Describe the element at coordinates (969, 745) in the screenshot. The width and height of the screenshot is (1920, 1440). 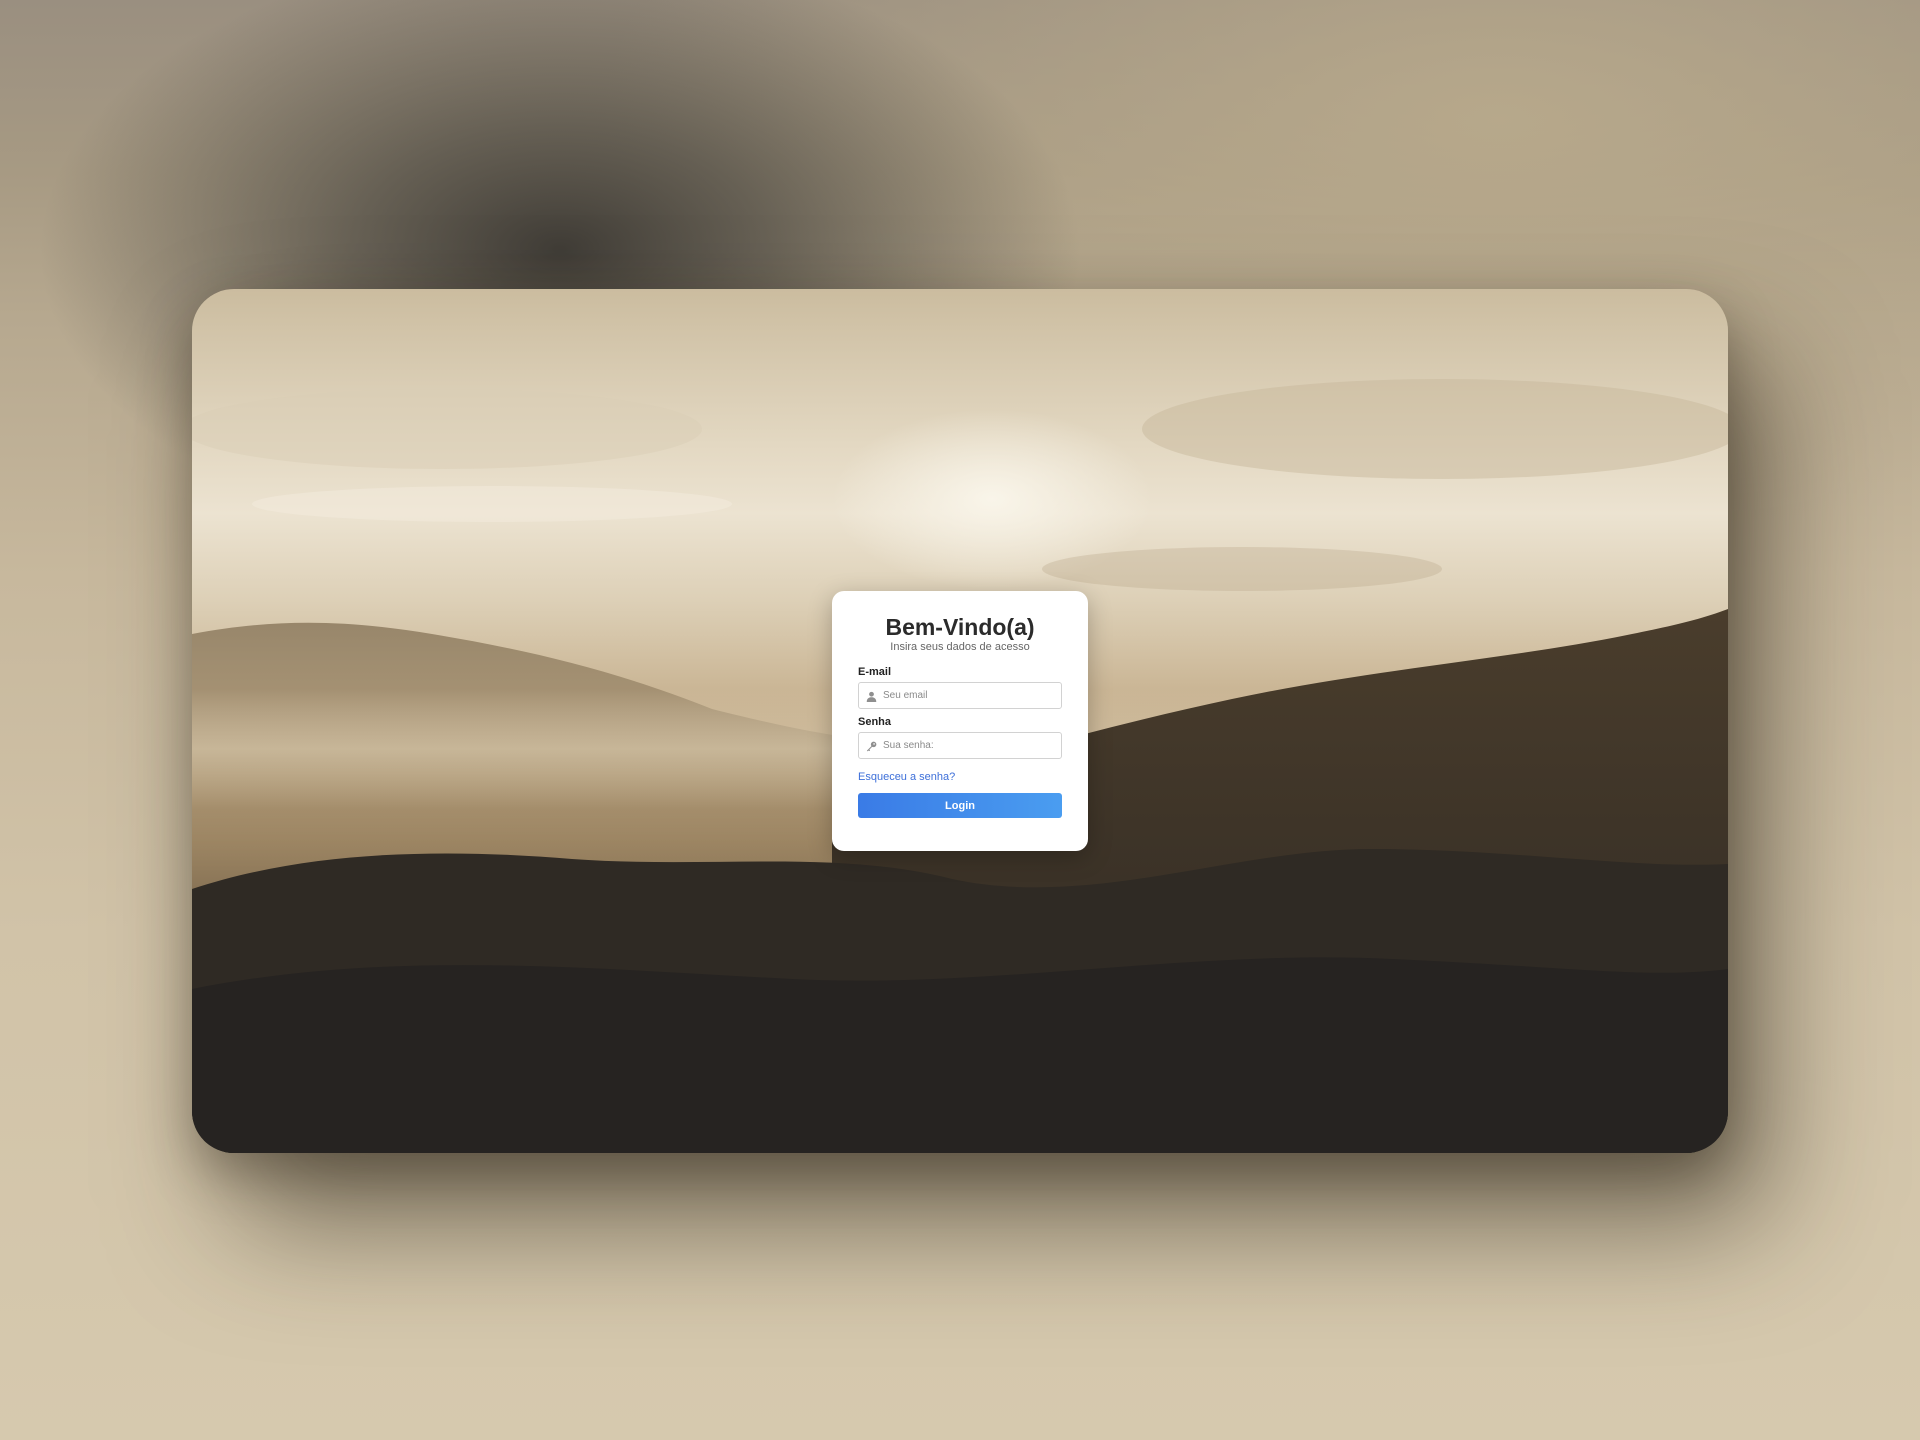
I see `password-field` at that location.